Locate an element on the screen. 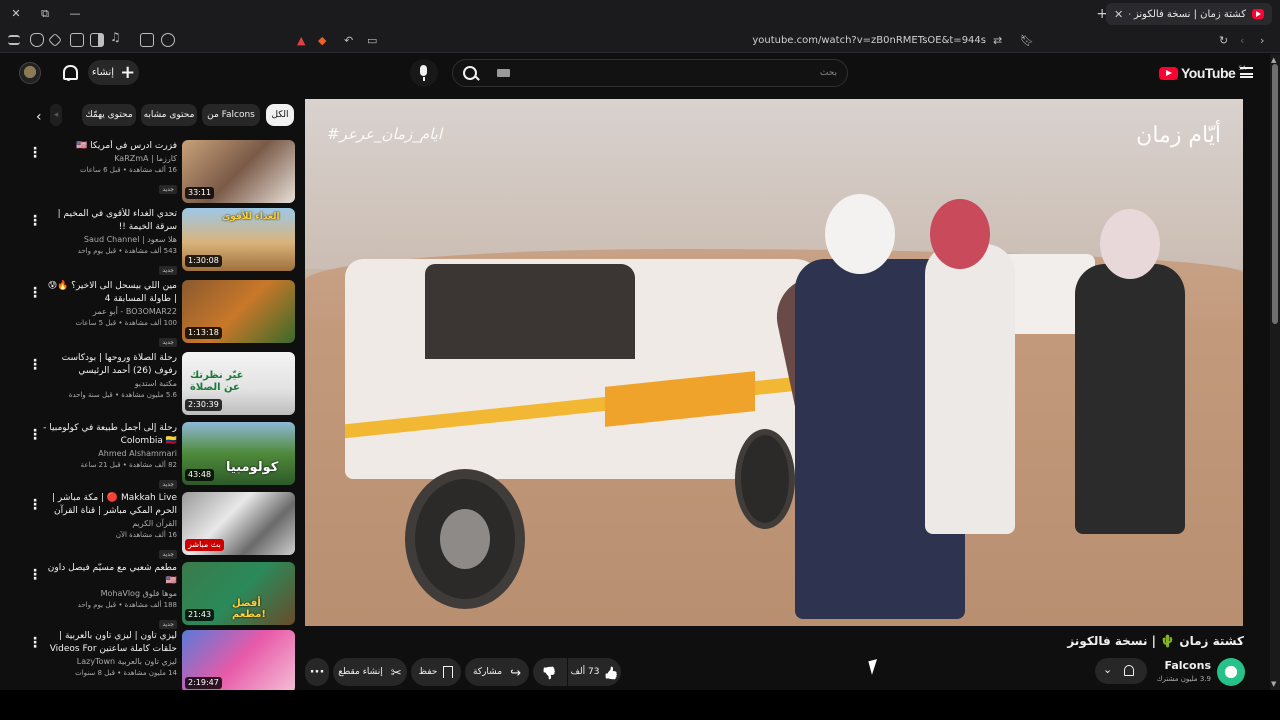 Image resolution: width=1280 pixels, height=720 pixels. video-thumbnail: 33:11 is located at coordinates (238, 171).